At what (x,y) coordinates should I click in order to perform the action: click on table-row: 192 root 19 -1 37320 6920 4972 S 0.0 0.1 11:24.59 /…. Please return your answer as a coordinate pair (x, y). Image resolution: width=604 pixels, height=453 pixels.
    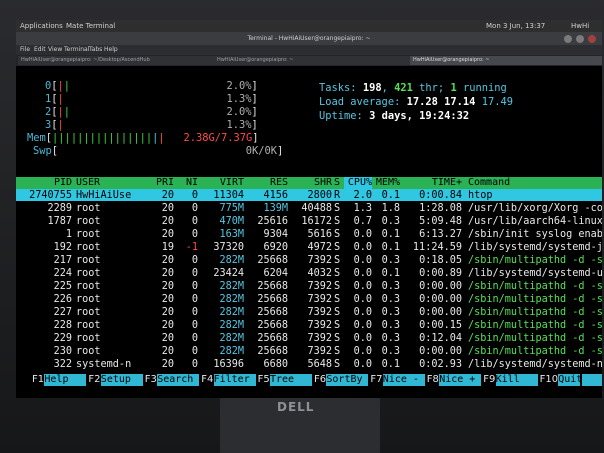
    Looking at the image, I should click on (309, 247).